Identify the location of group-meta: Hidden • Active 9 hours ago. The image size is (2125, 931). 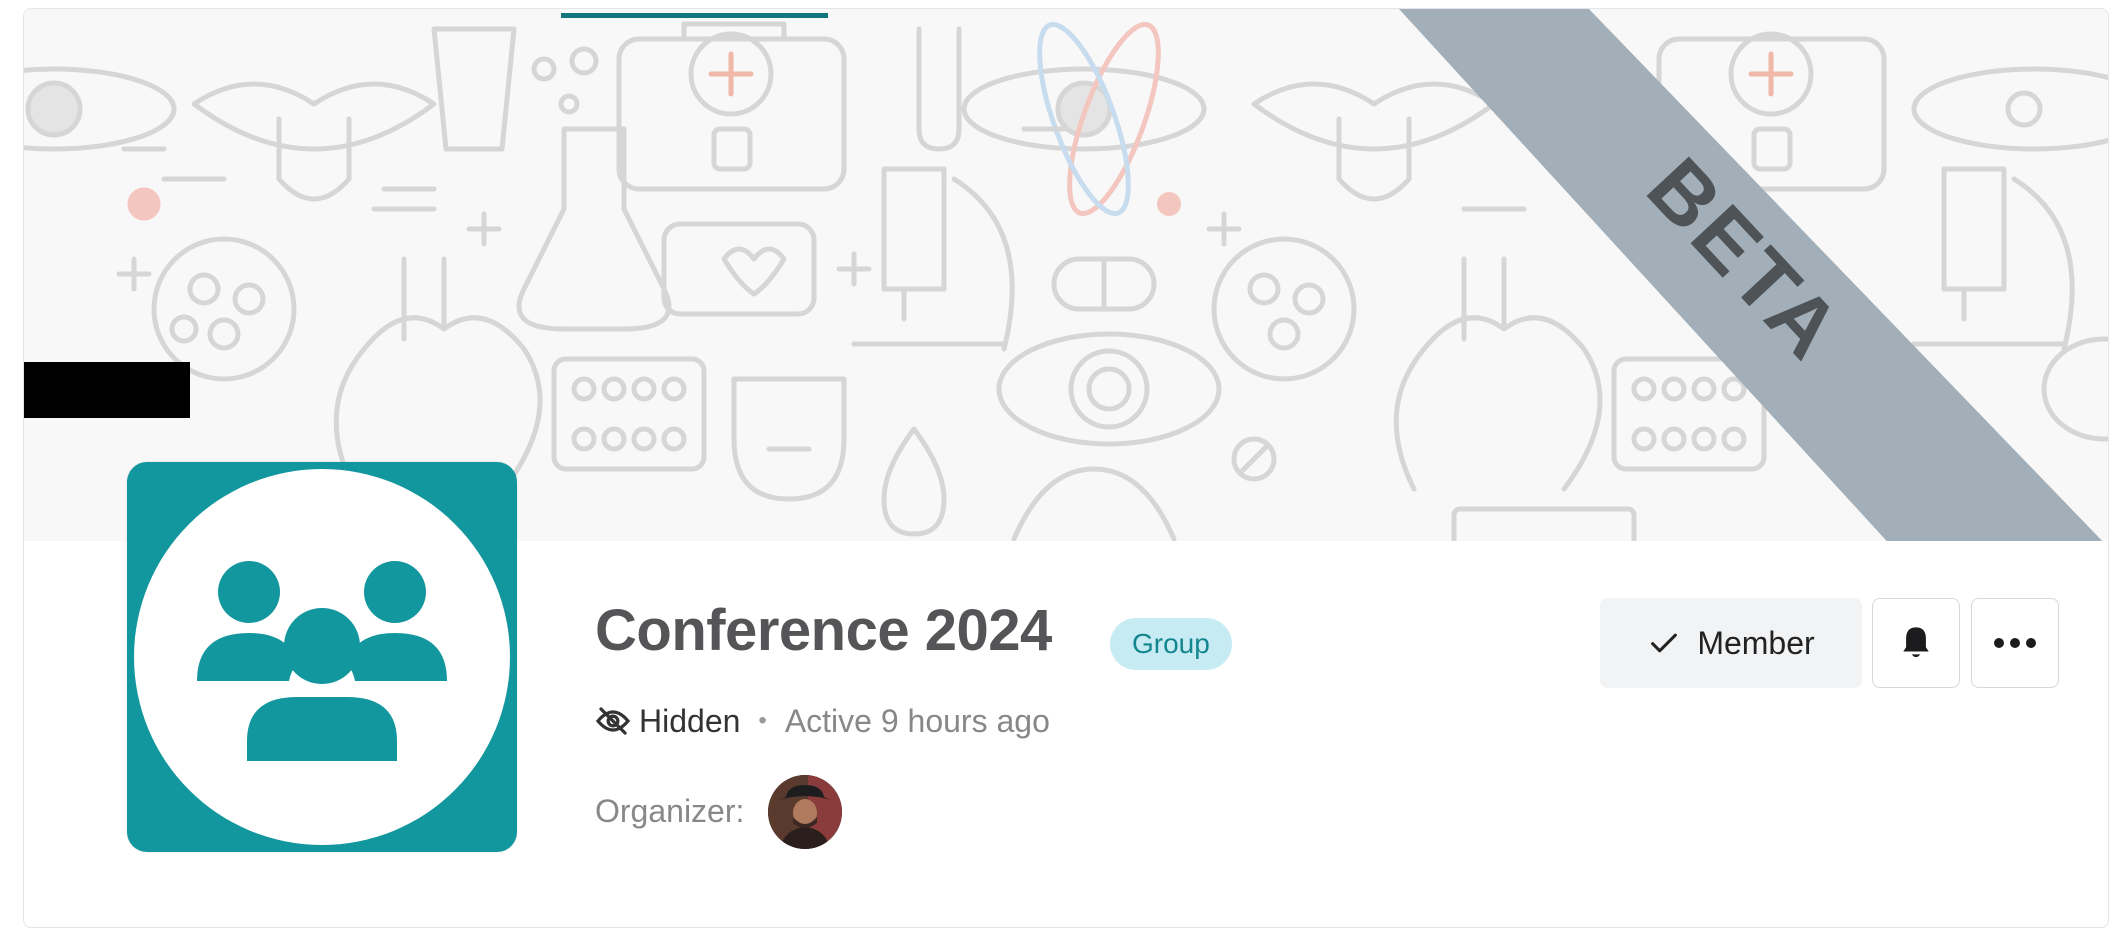
(822, 721).